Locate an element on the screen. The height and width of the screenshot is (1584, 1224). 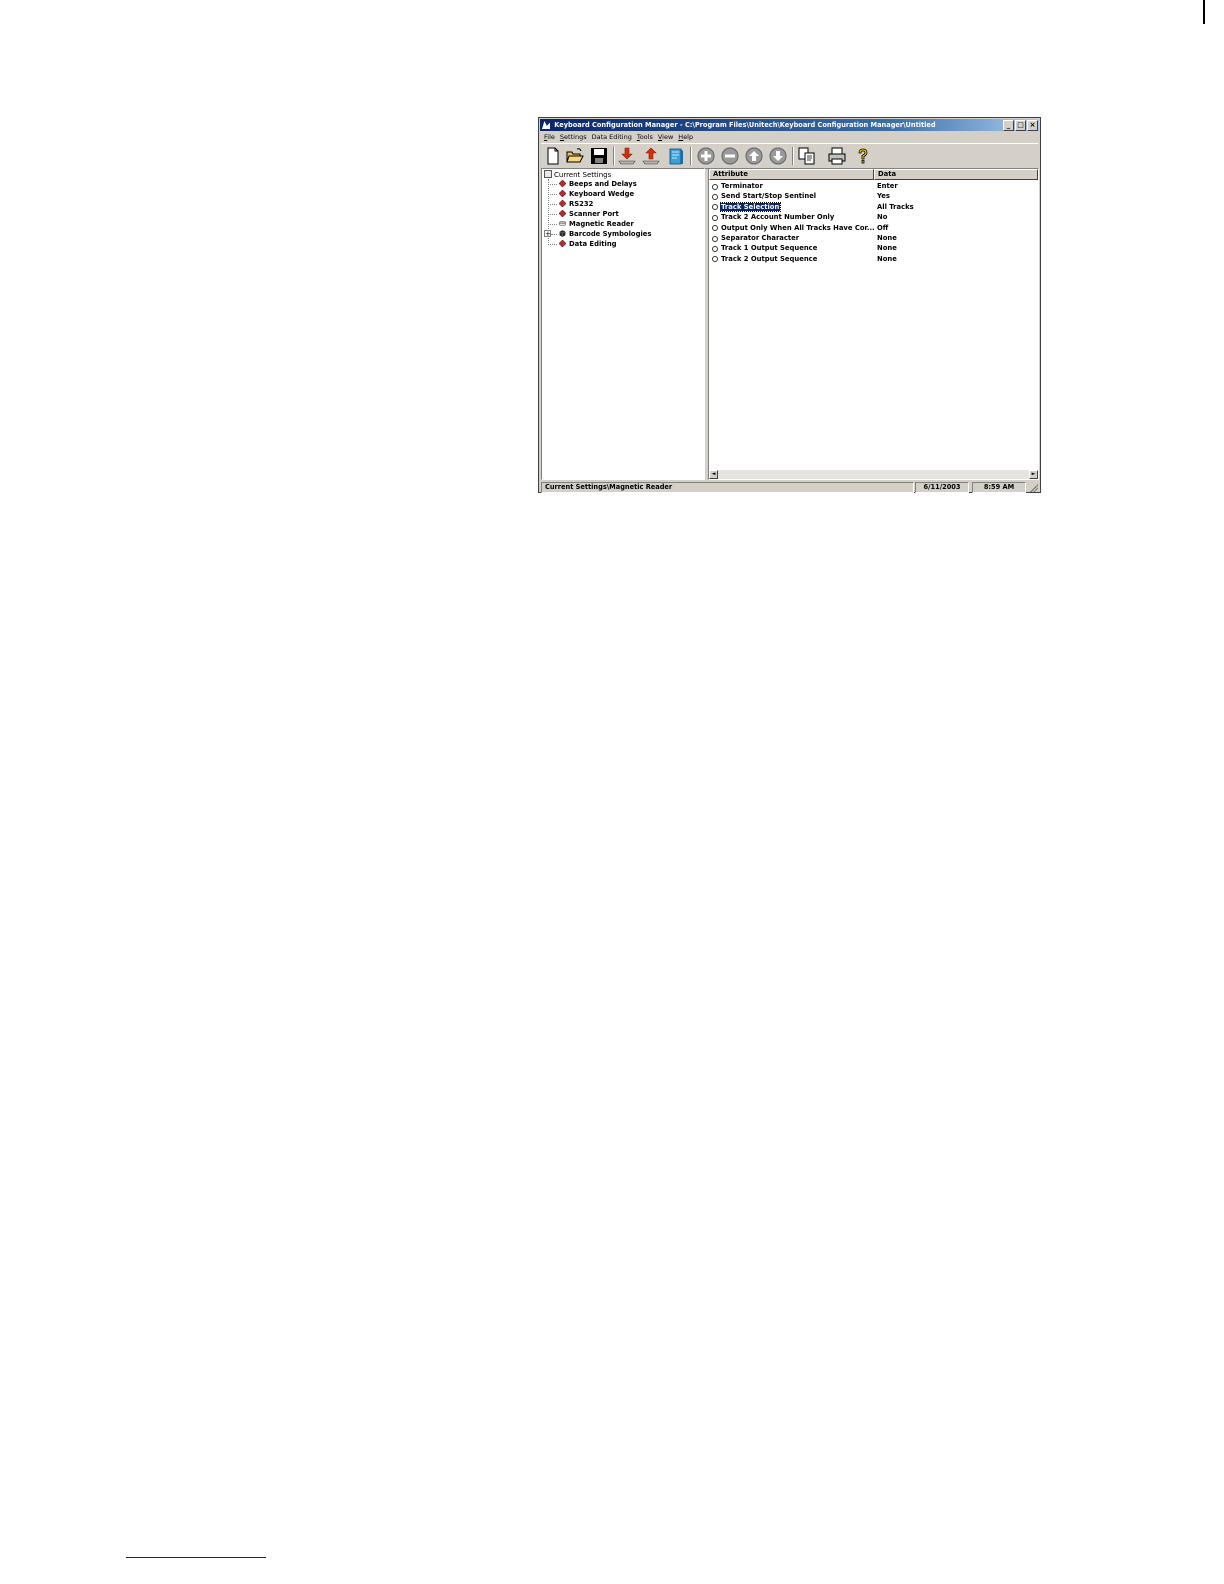
menu-settings: Settings is located at coordinates (573, 137).